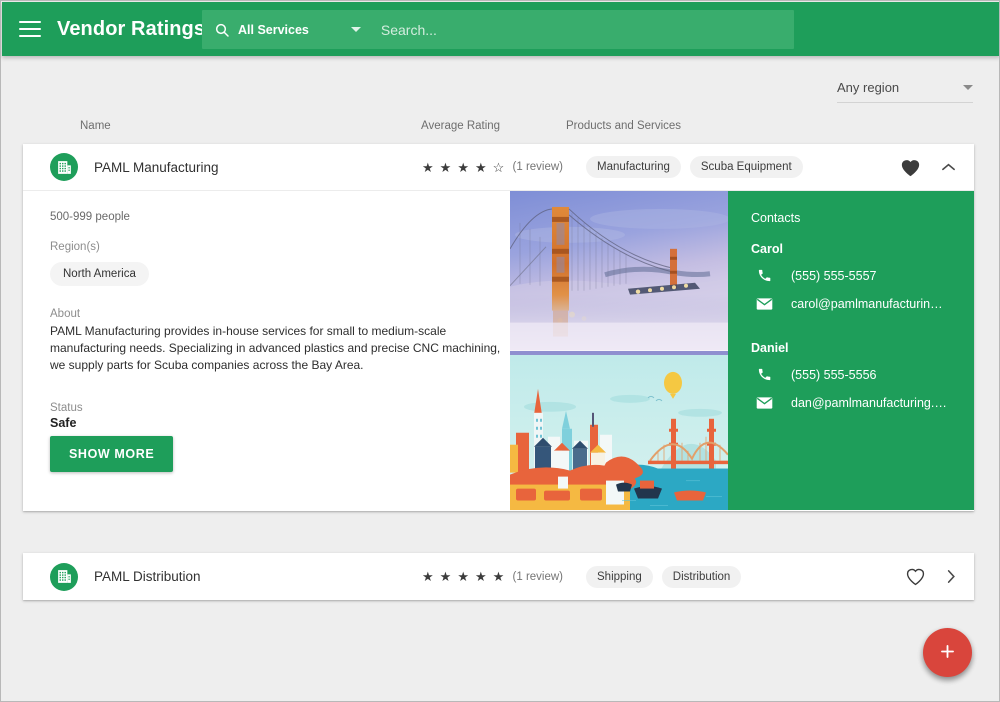 Image resolution: width=1000 pixels, height=702 pixels. I want to click on contact-phone-daniel: (555) 555-5556, so click(862, 374).